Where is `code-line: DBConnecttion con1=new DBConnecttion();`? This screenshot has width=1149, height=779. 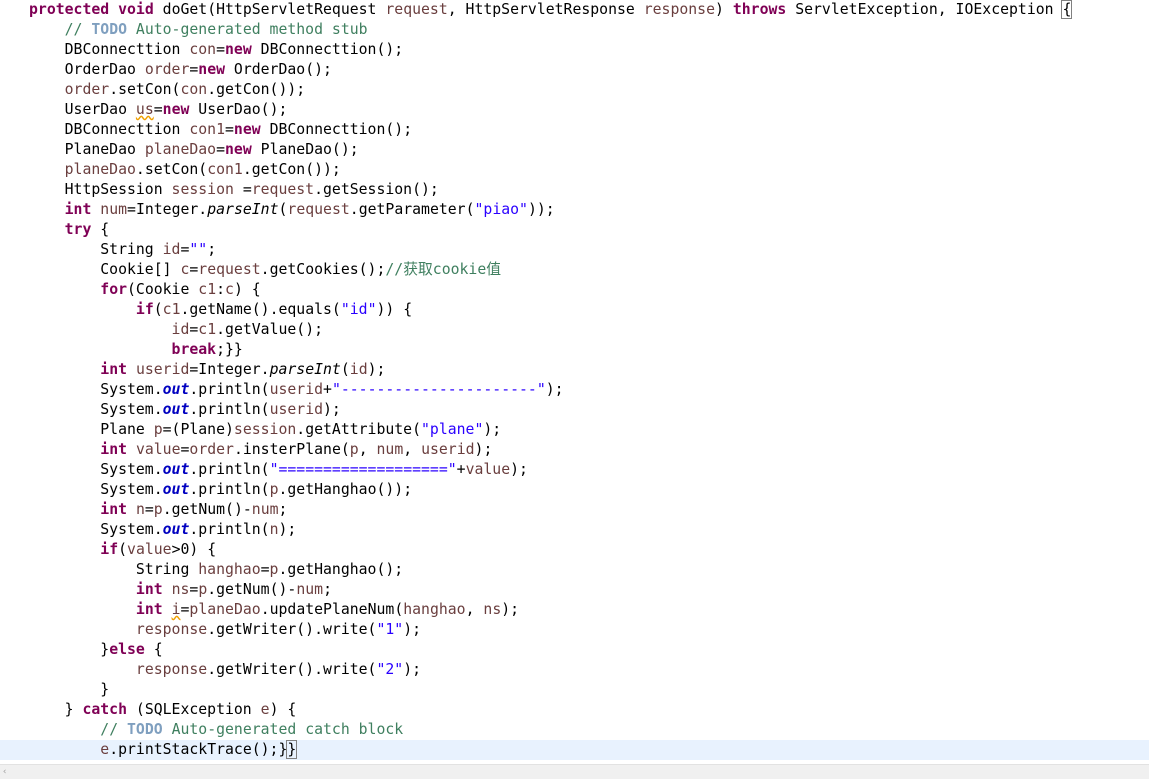
code-line: DBConnecttion con1=new DBConnecttion(); is located at coordinates (589, 130).